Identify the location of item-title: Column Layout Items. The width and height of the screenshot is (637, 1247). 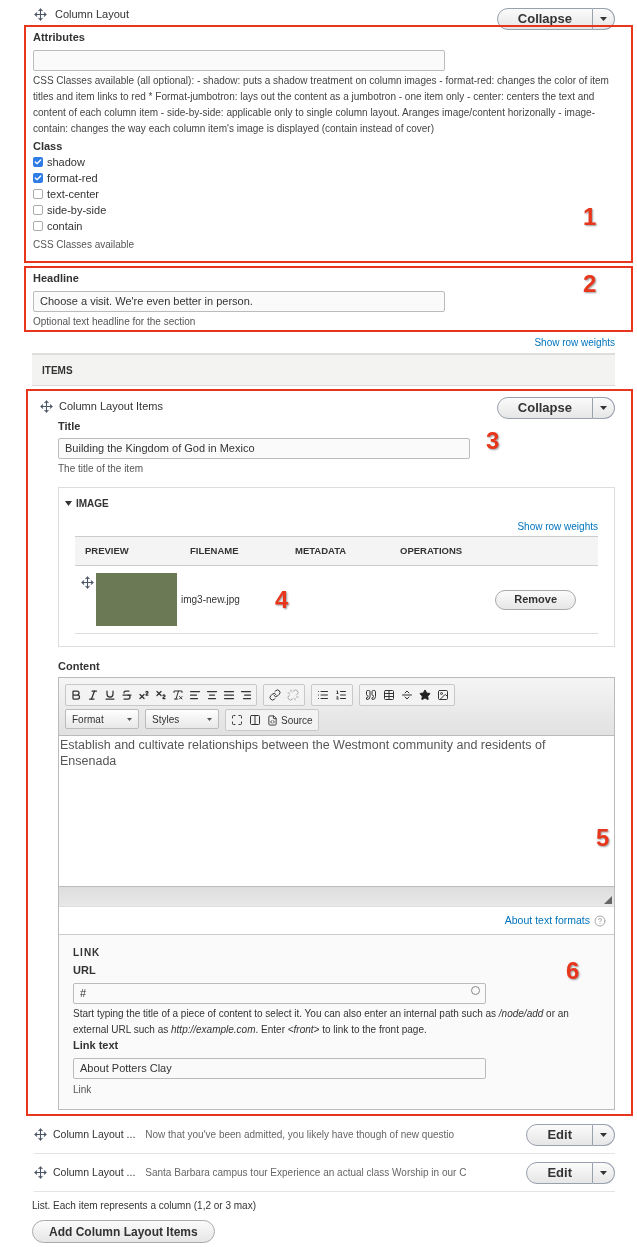
(111, 406).